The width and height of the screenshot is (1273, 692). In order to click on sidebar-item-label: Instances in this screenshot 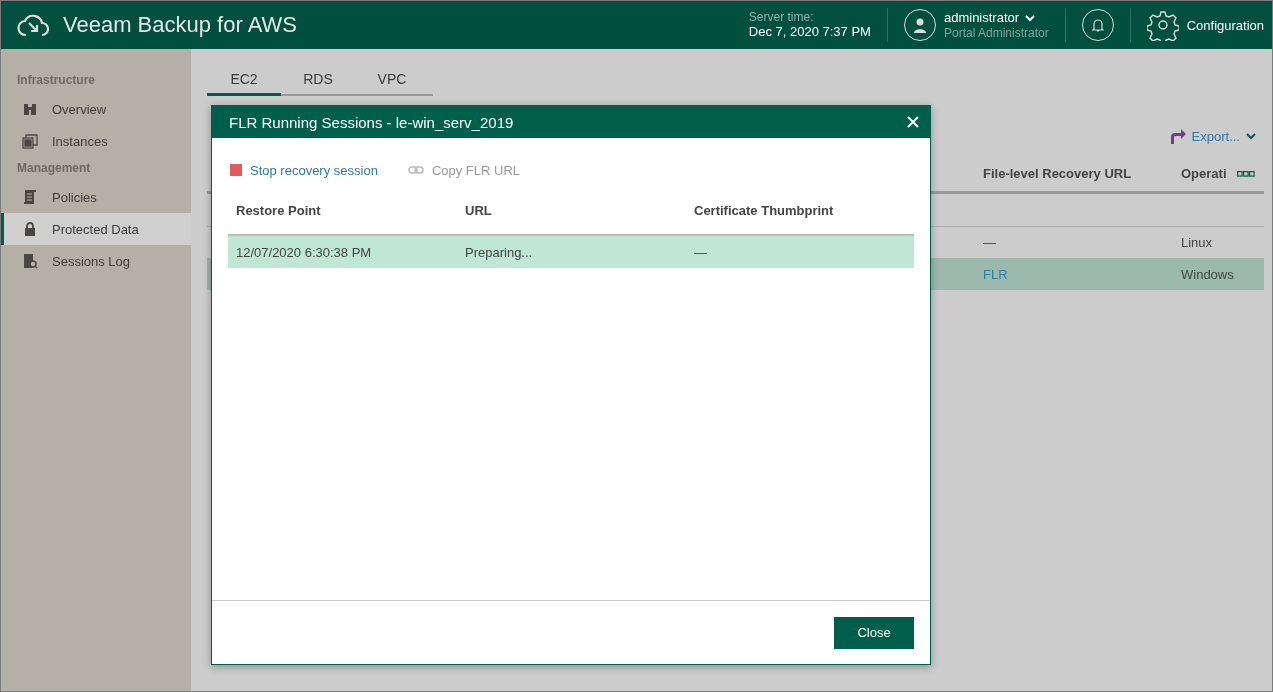, I will do `click(80, 141)`.